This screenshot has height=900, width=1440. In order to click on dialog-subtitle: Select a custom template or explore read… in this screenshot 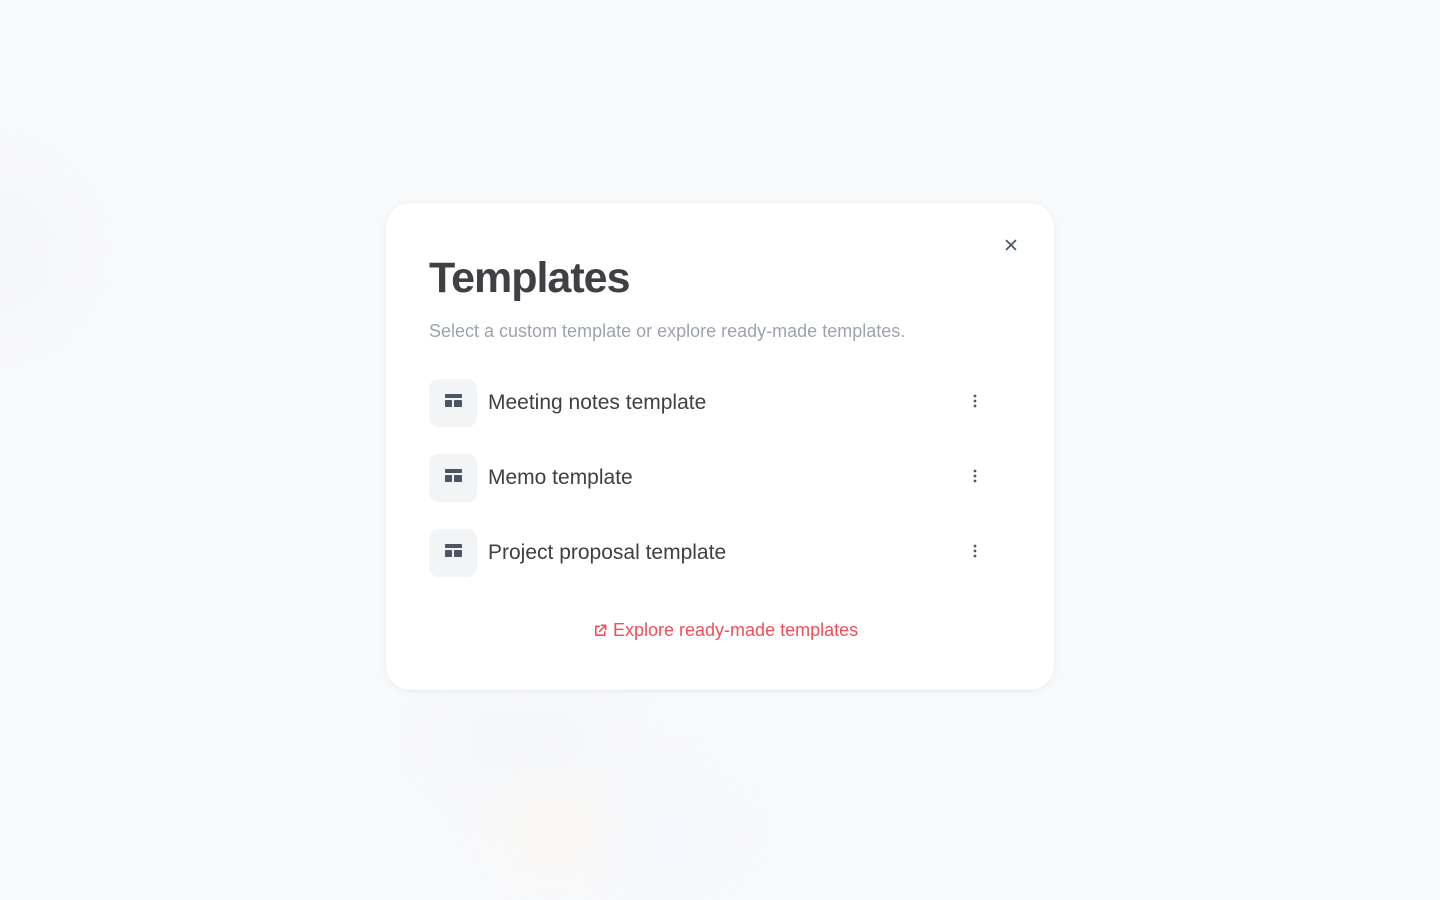, I will do `click(667, 331)`.